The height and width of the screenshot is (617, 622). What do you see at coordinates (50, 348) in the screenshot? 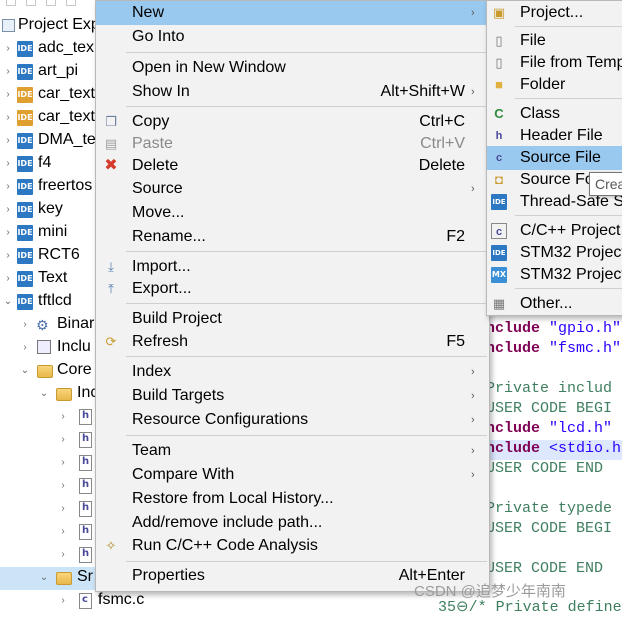
I see `tree-item-includes: › Inclu` at bounding box center [50, 348].